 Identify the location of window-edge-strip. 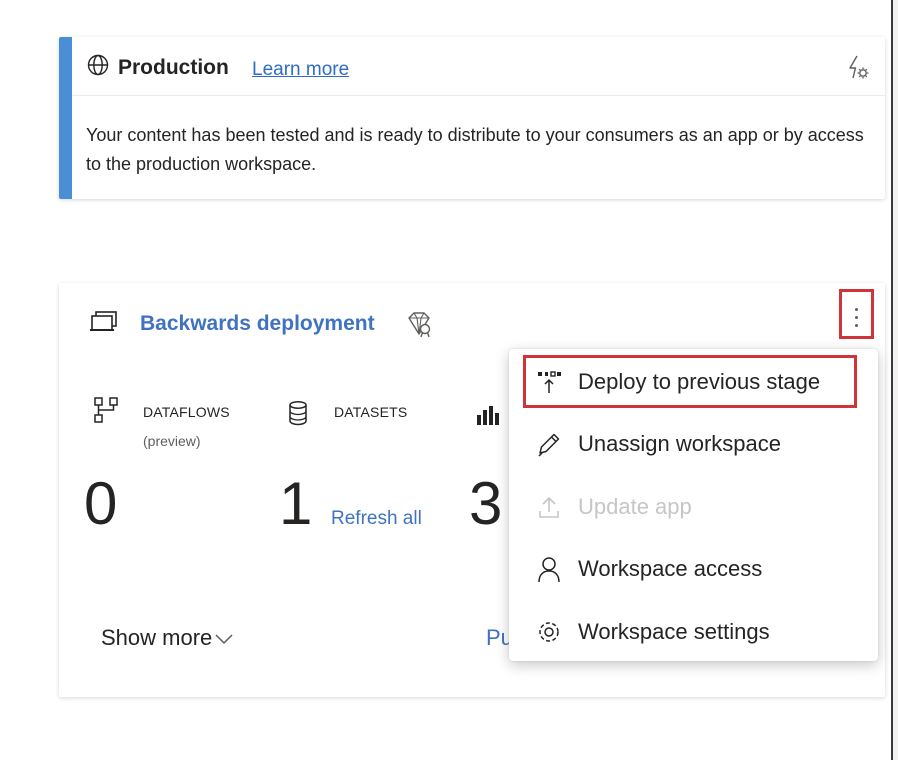
(895, 380).